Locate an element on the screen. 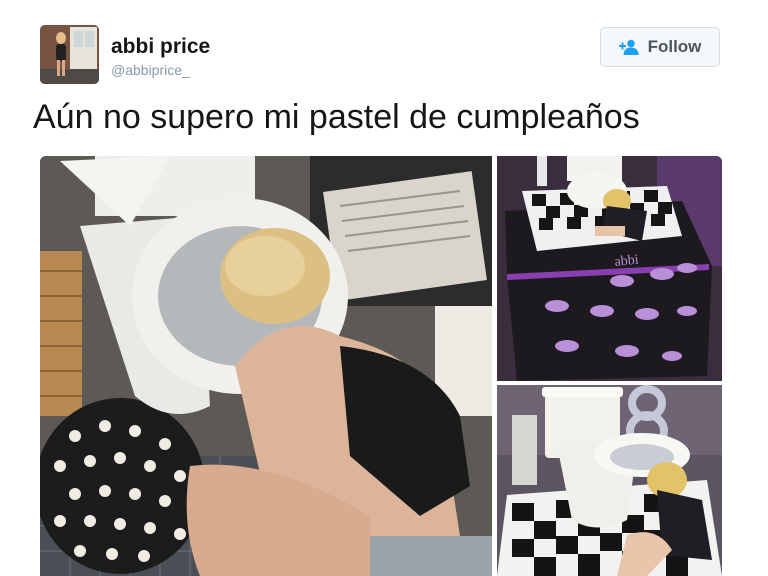 This screenshot has width=768, height=576. follow-button: Follow is located at coordinates (660, 47).